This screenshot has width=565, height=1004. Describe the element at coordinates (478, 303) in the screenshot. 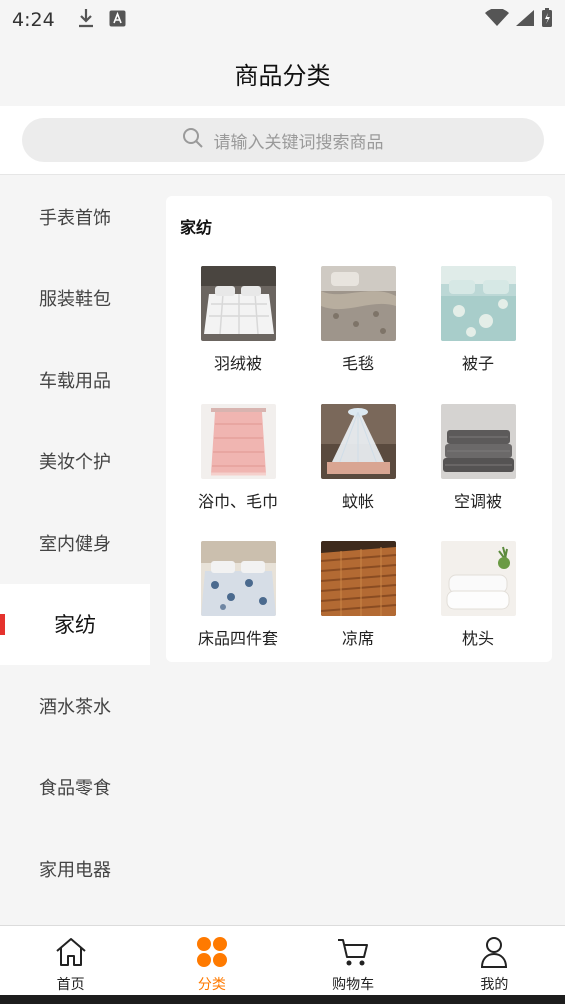

I see `quilt-image` at that location.